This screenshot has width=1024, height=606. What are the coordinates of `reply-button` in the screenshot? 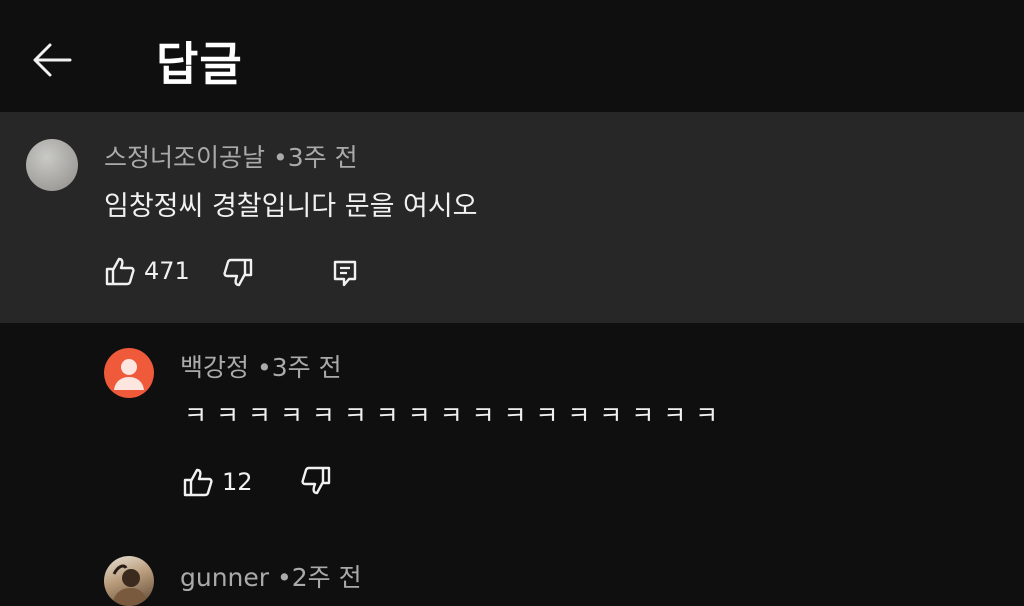 It's located at (345, 275).